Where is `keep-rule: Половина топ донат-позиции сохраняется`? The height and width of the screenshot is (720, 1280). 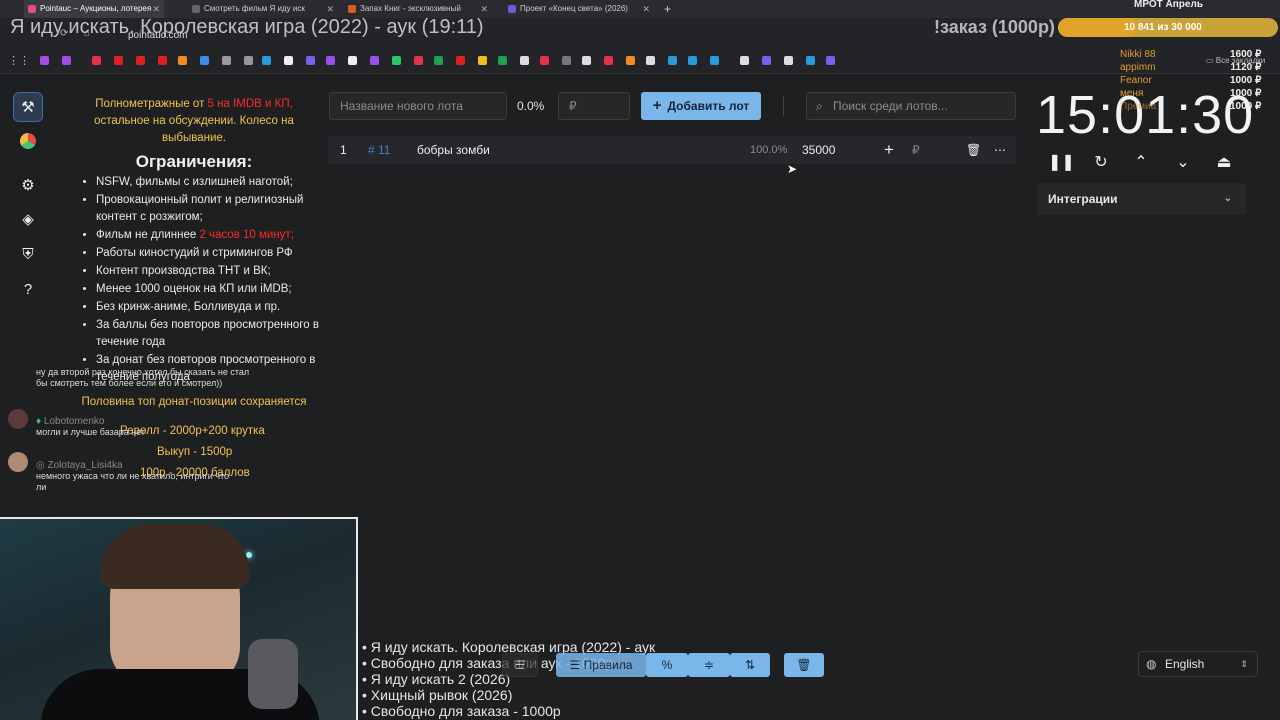
keep-rule: Половина топ донат-позиции сохраняется is located at coordinates (194, 402).